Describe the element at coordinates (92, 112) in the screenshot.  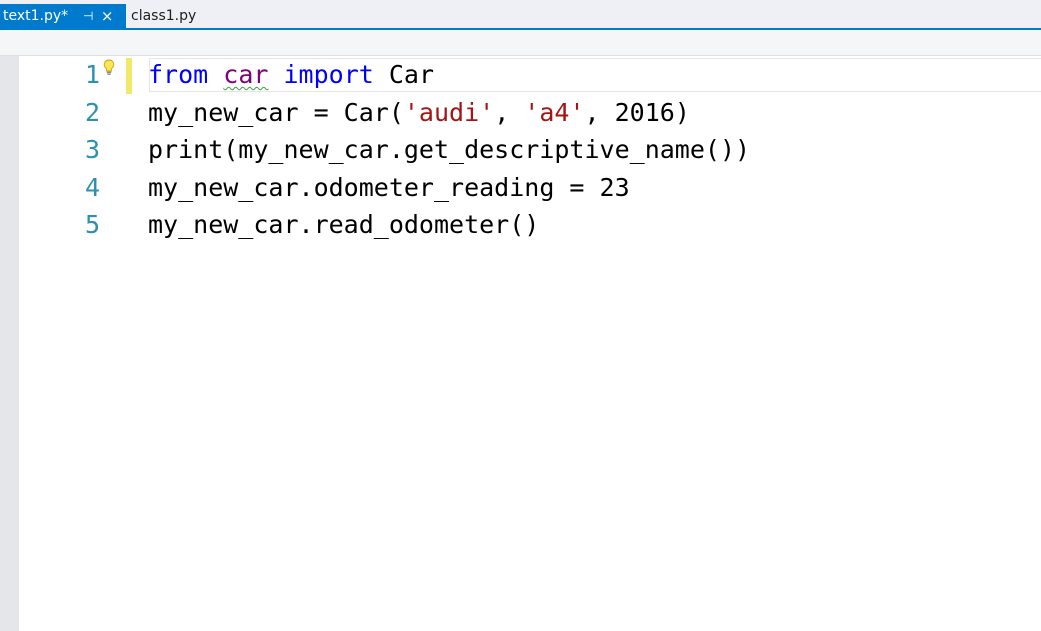
I see `line-number: 2` at that location.